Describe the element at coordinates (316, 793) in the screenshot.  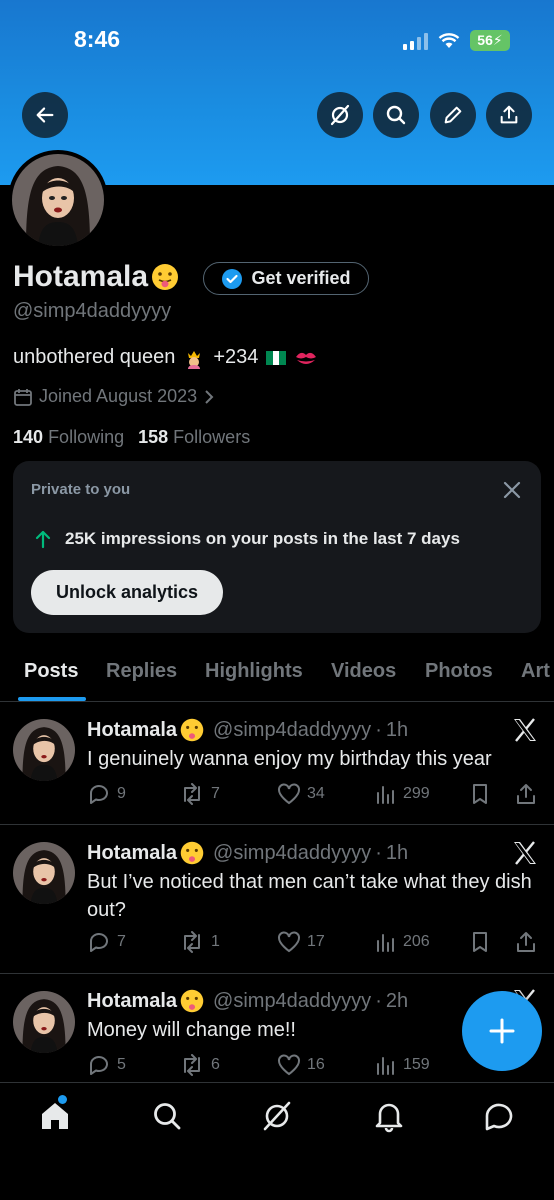
I see `like-count: 34` at that location.